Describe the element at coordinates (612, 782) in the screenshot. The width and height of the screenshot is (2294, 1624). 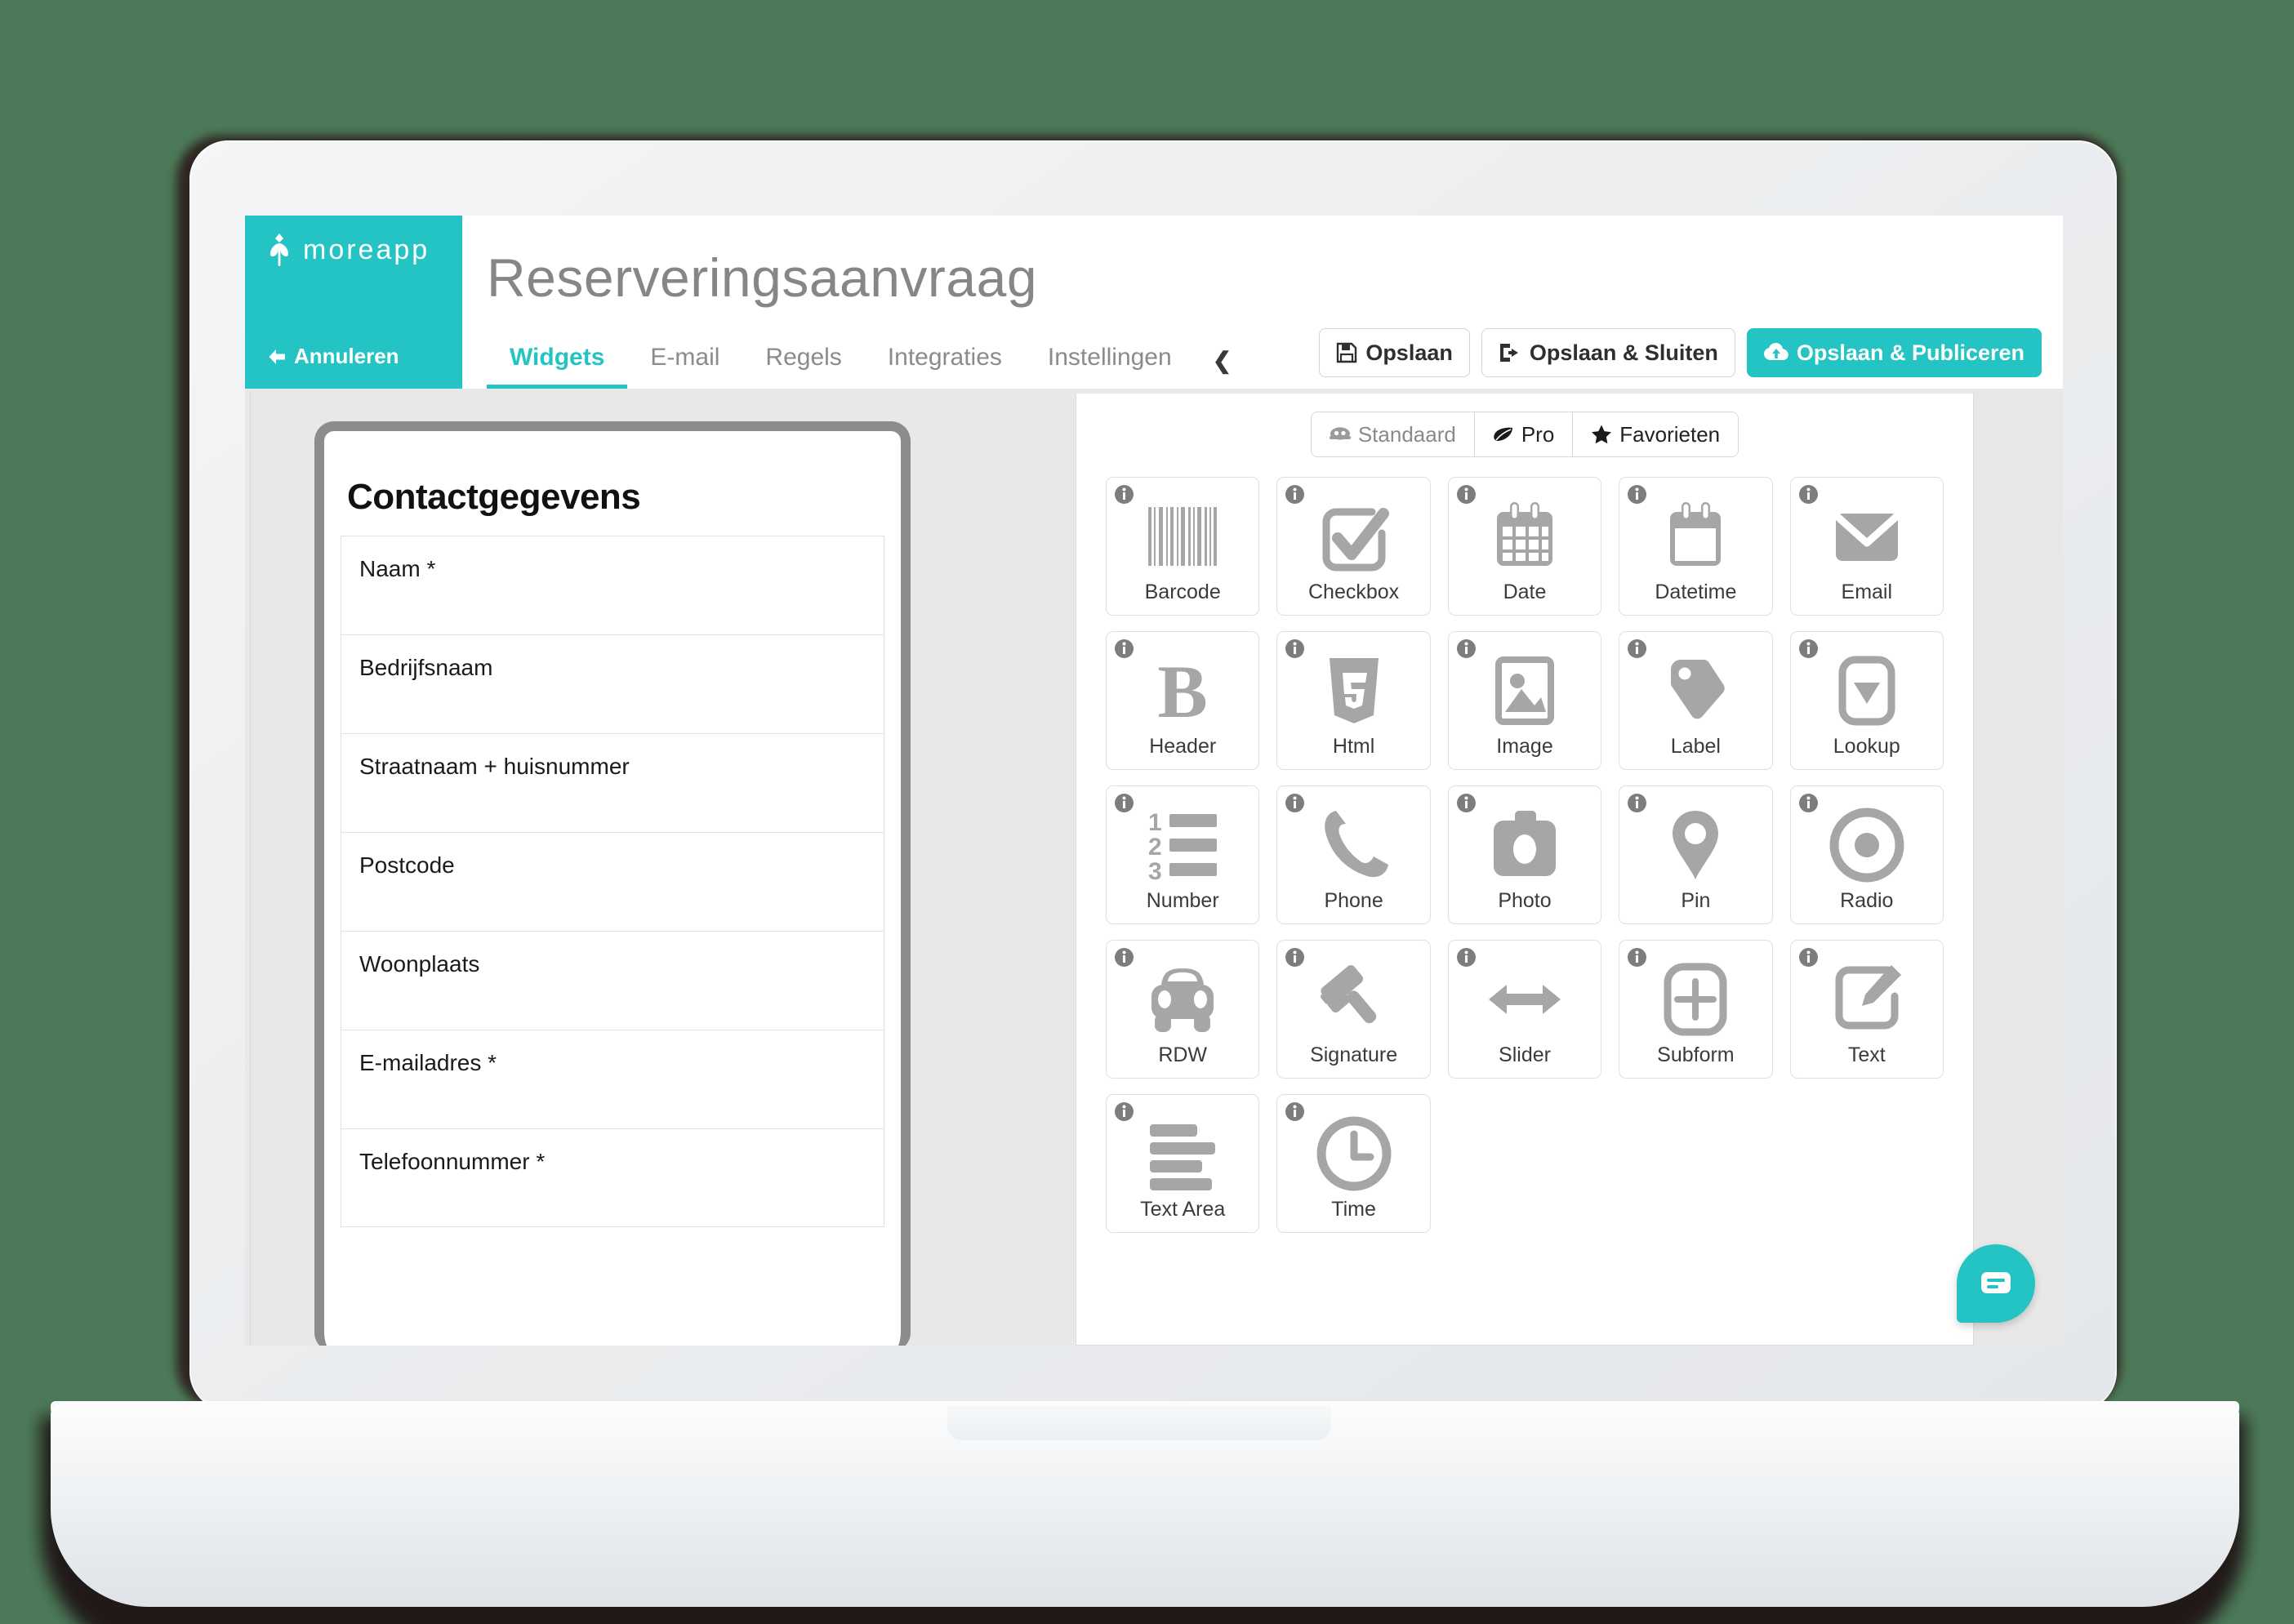
I see `form-field-row: Straatnaam + huisnummer` at that location.